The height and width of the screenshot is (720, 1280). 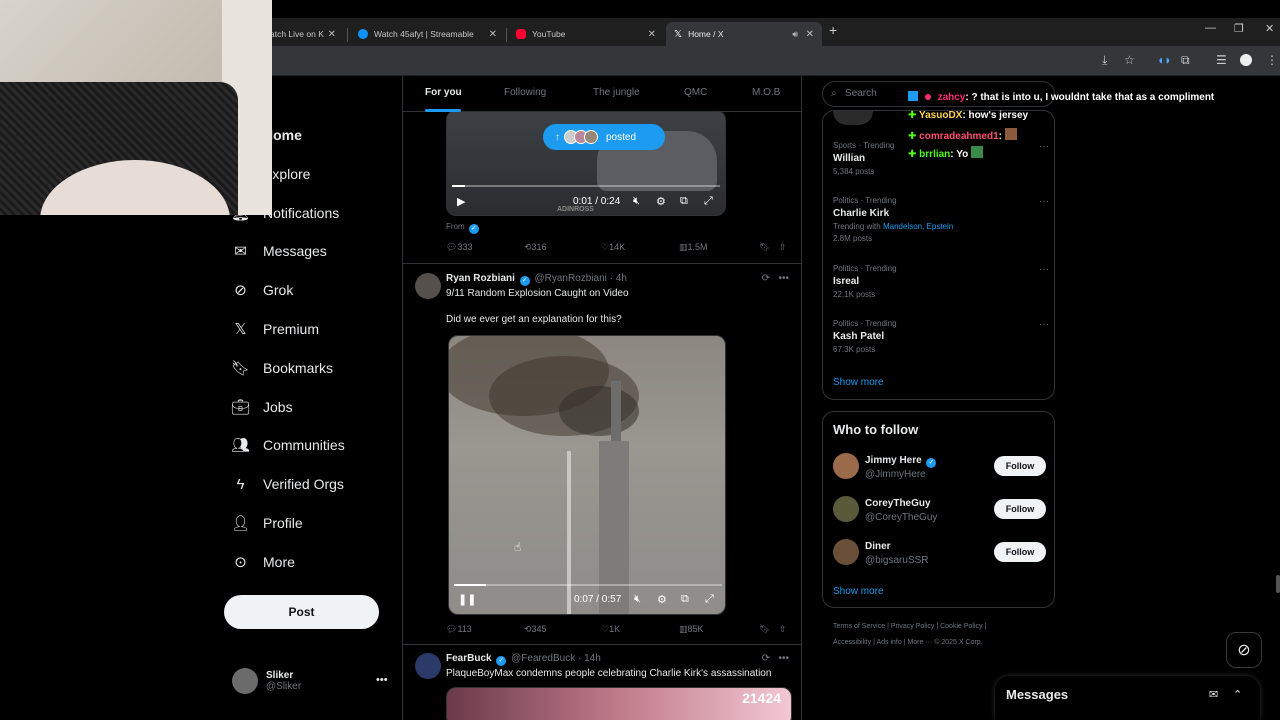 I want to click on follow-handle: @CoreyTheGuy, so click(x=901, y=517).